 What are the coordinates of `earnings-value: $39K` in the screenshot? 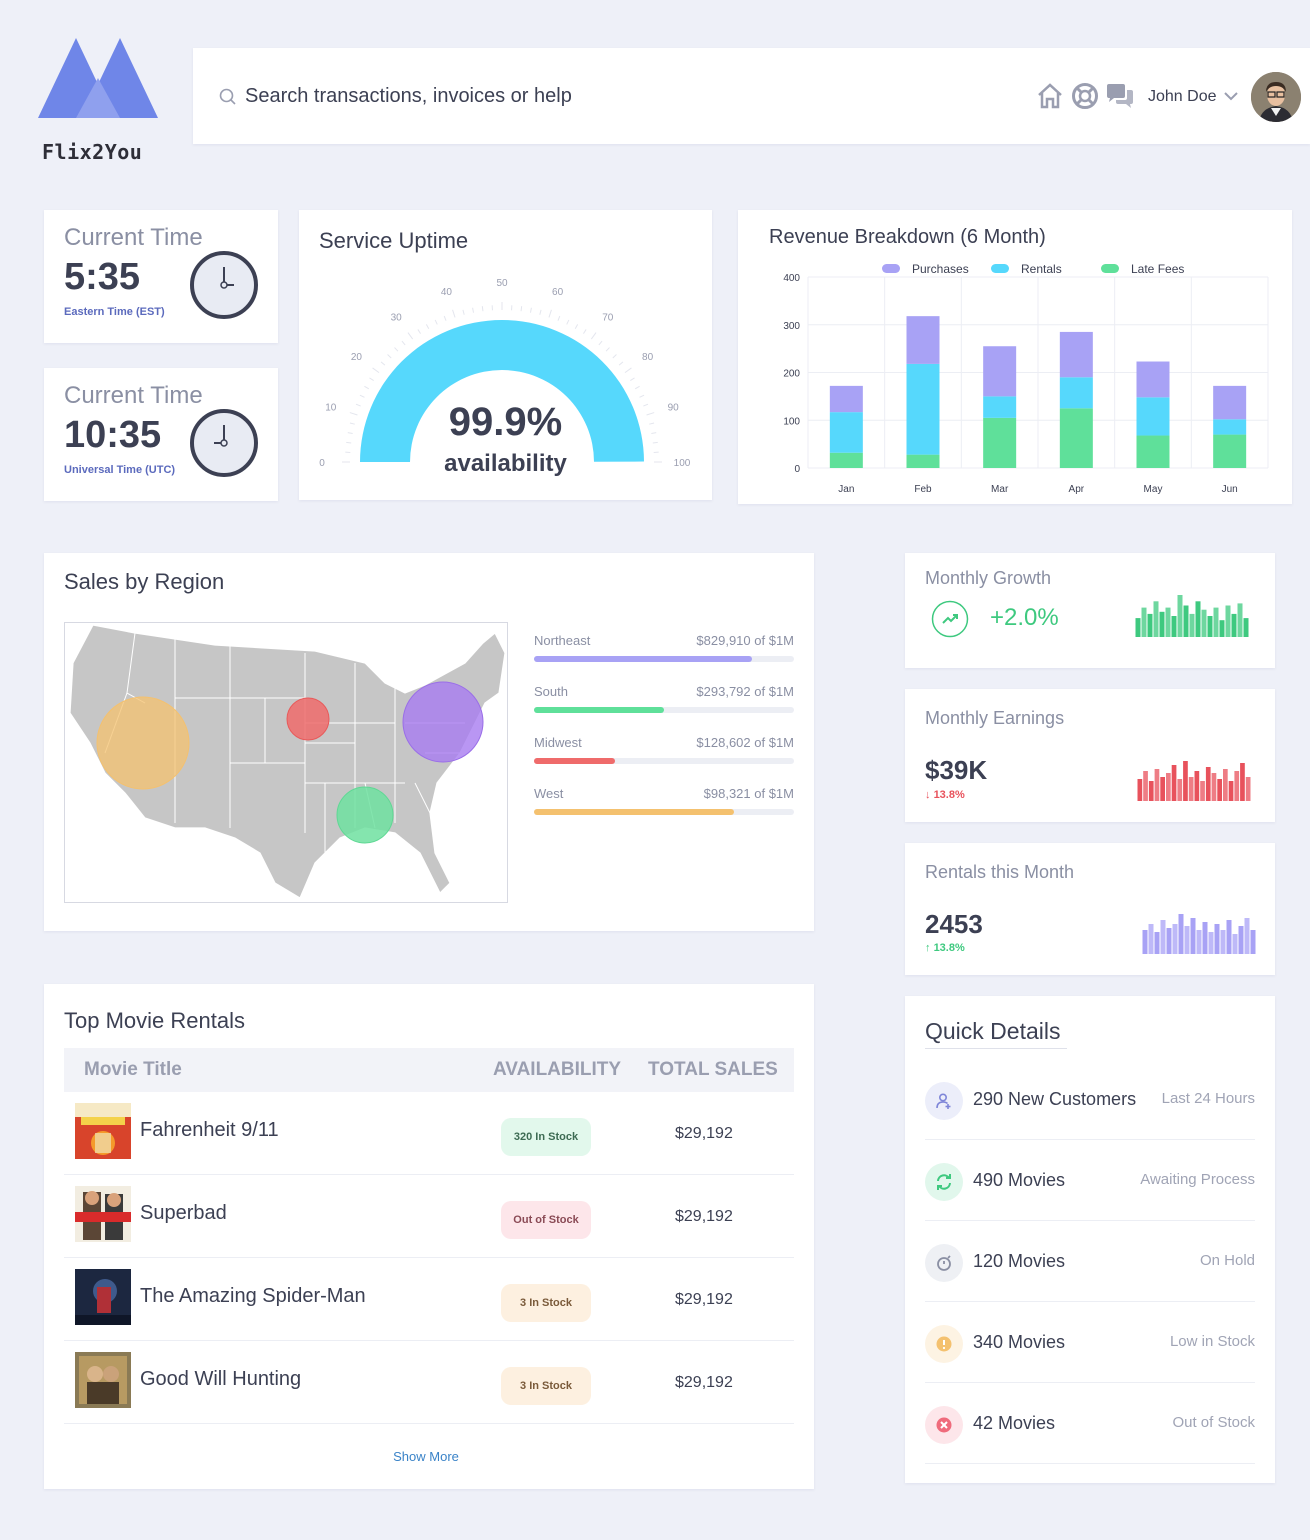 It's located at (956, 770).